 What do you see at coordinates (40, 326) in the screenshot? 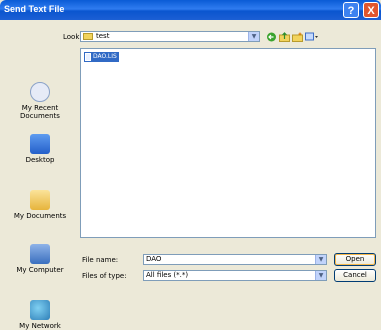
I see `place-label: My Network` at bounding box center [40, 326].